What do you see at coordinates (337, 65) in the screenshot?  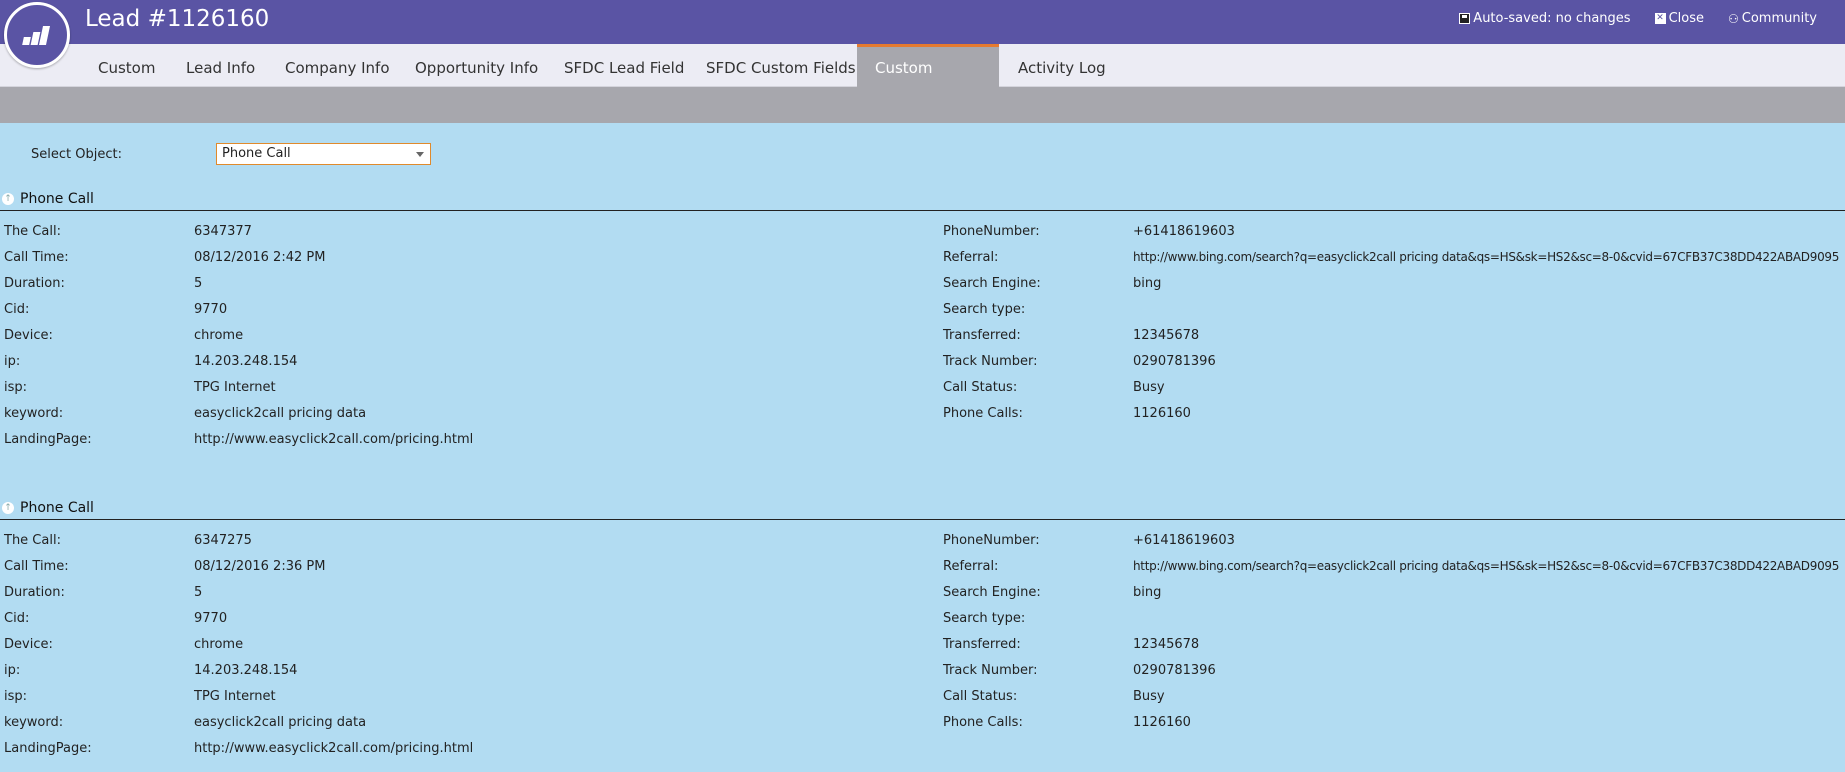 I see `tab-company-info: Company Info` at bounding box center [337, 65].